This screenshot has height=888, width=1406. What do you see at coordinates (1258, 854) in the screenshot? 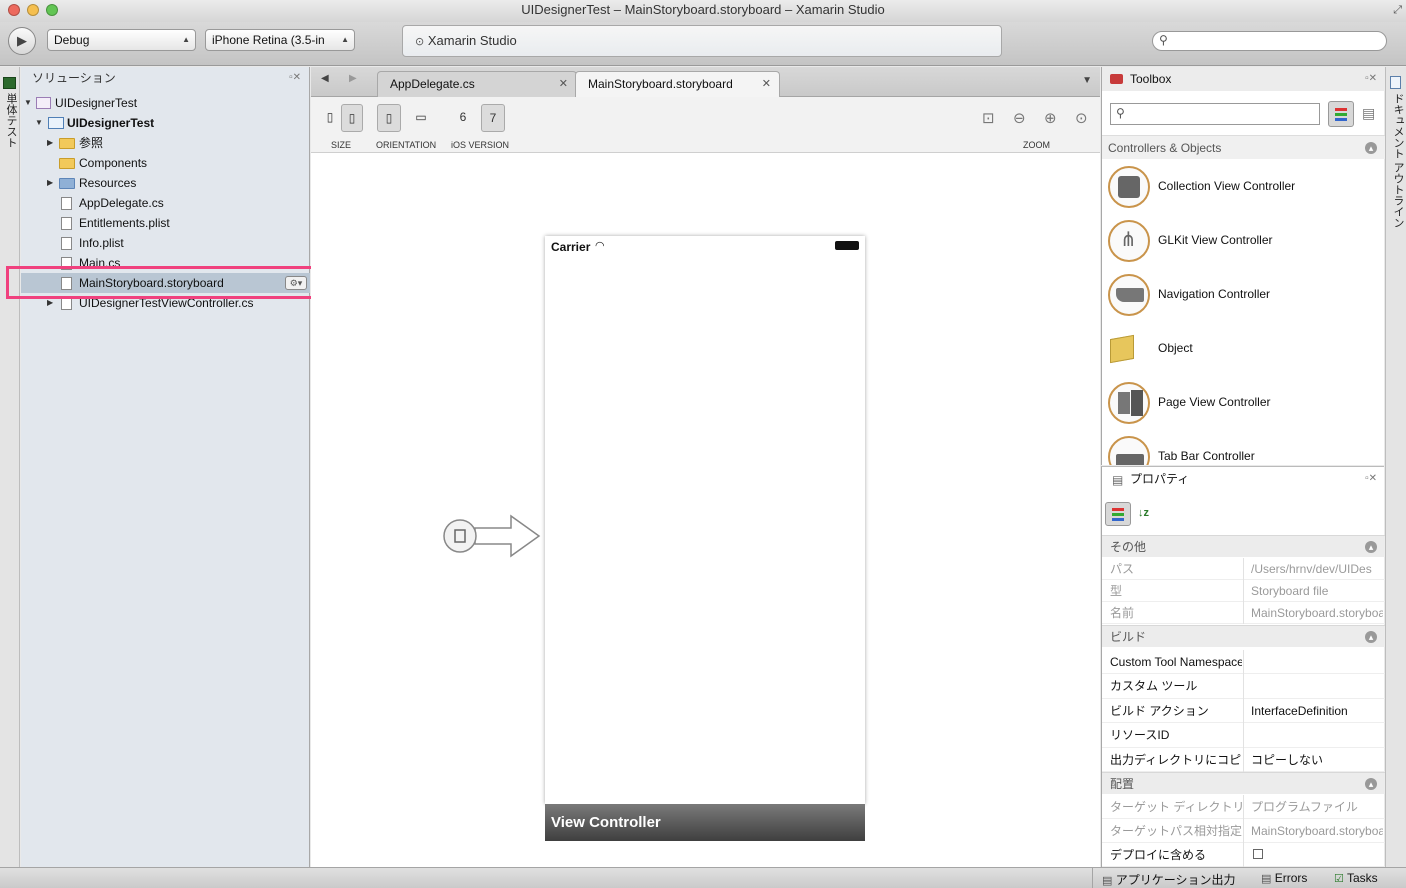
I see `deploy-checkbox` at bounding box center [1258, 854].